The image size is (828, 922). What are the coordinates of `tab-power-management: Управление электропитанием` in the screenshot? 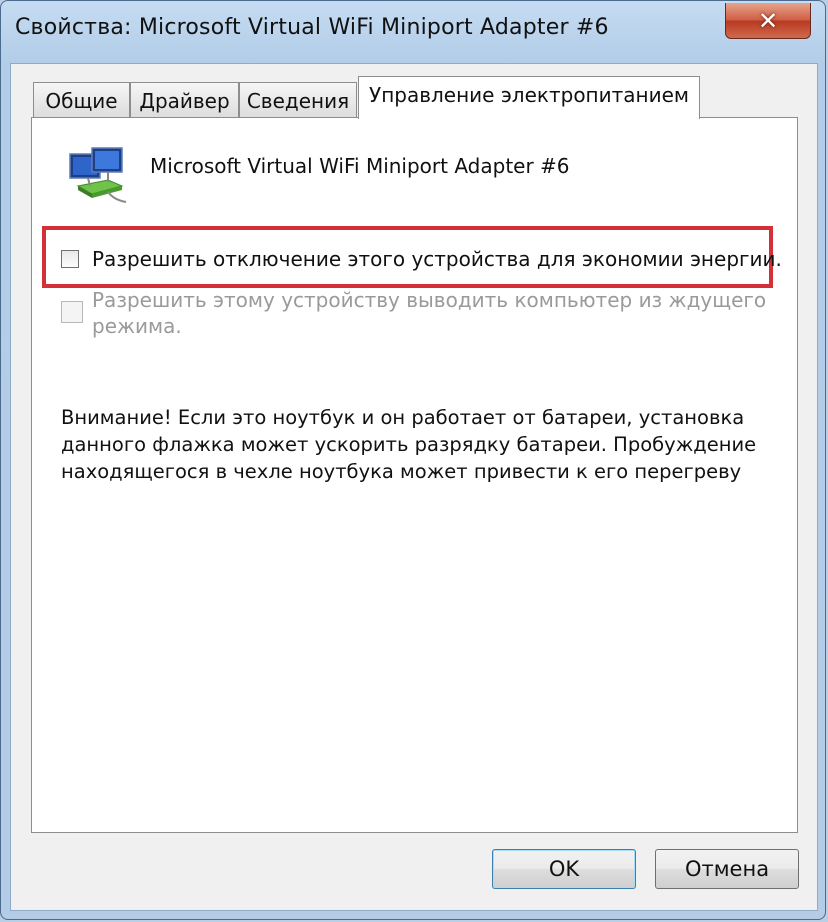 It's located at (529, 97).